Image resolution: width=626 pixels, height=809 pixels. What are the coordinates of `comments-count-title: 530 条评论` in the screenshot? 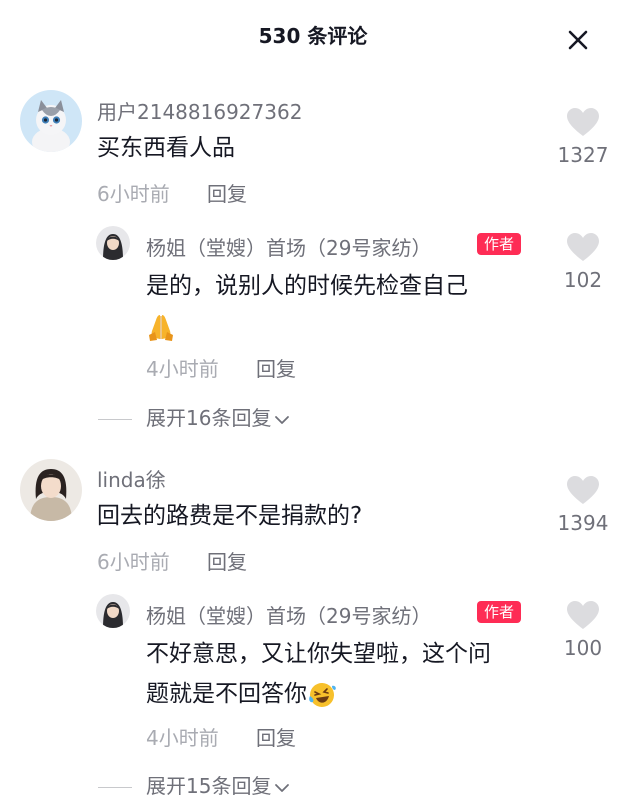 It's located at (313, 36).